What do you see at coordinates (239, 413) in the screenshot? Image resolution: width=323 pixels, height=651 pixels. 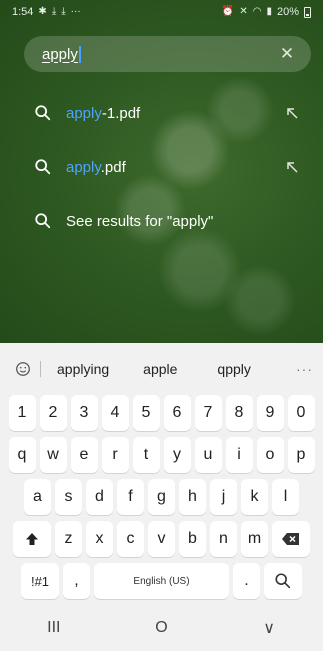 I see `key: 8` at bounding box center [239, 413].